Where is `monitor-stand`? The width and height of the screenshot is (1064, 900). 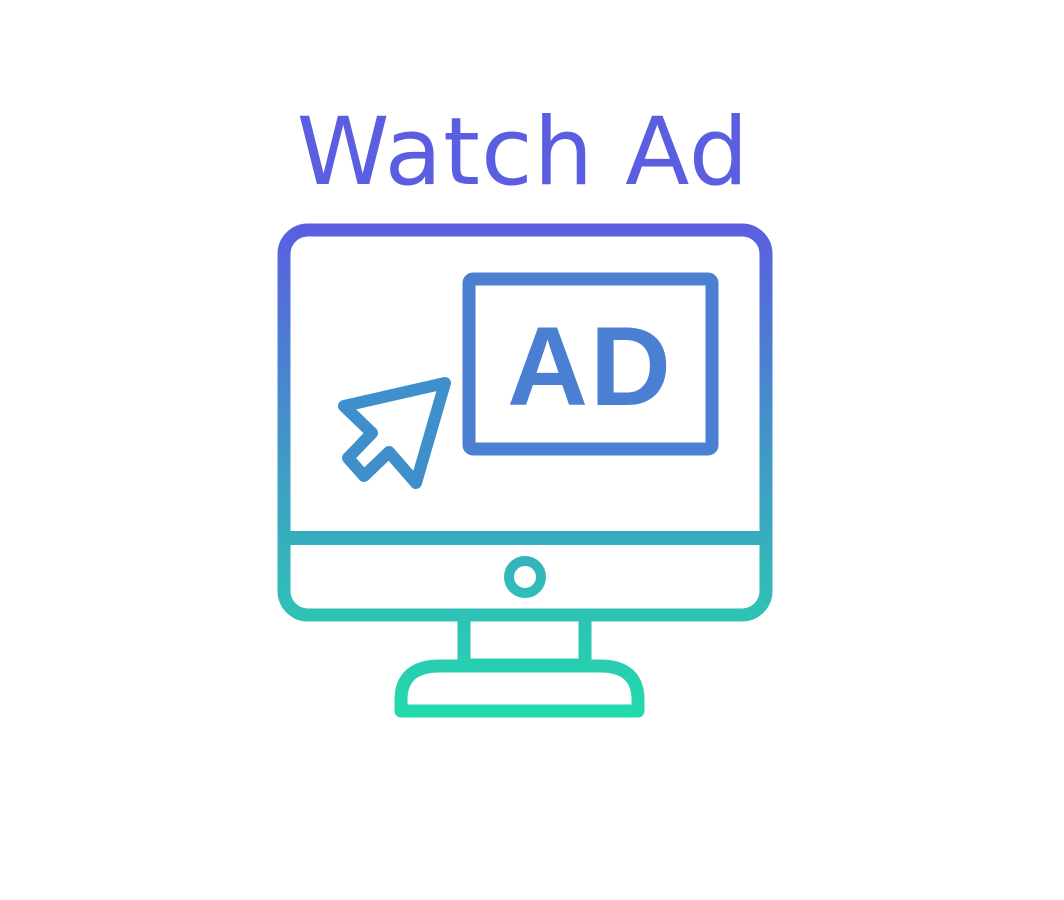 monitor-stand is located at coordinates (519, 688).